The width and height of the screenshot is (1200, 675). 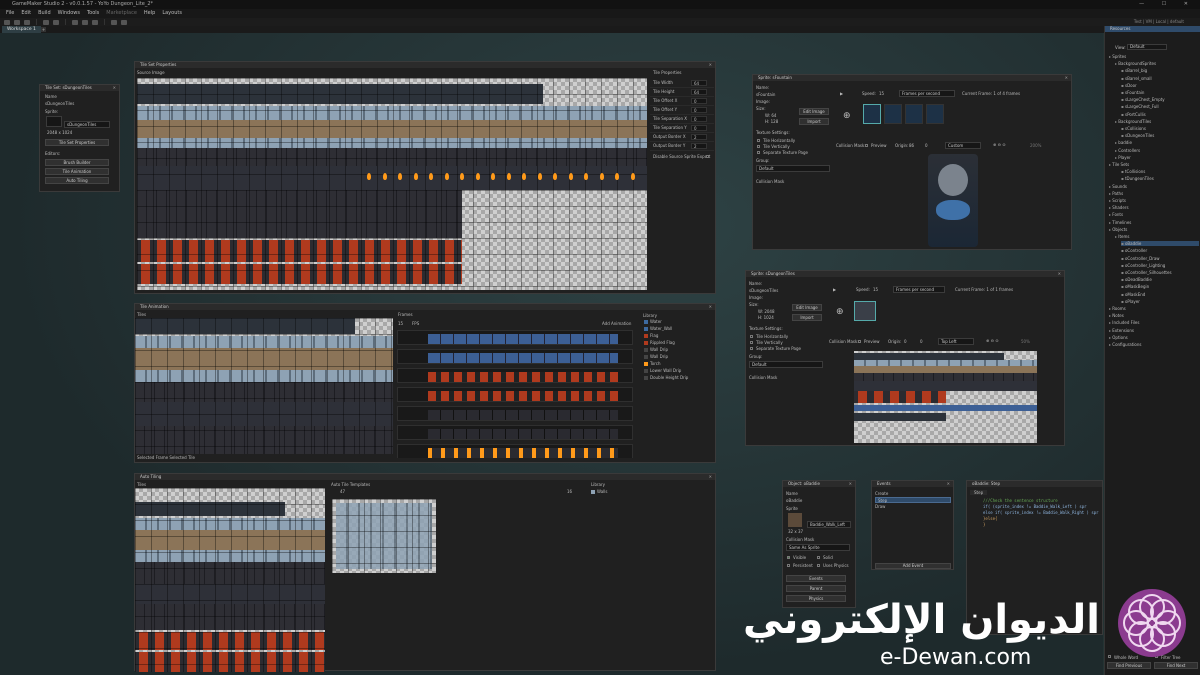 What do you see at coordinates (26, 13) in the screenshot?
I see `menu-edit: Edit` at bounding box center [26, 13].